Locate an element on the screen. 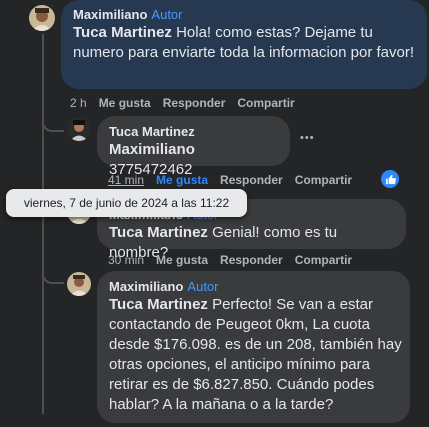  comment-actions: 2 h Me gusta Responder Compartir is located at coordinates (188, 103).